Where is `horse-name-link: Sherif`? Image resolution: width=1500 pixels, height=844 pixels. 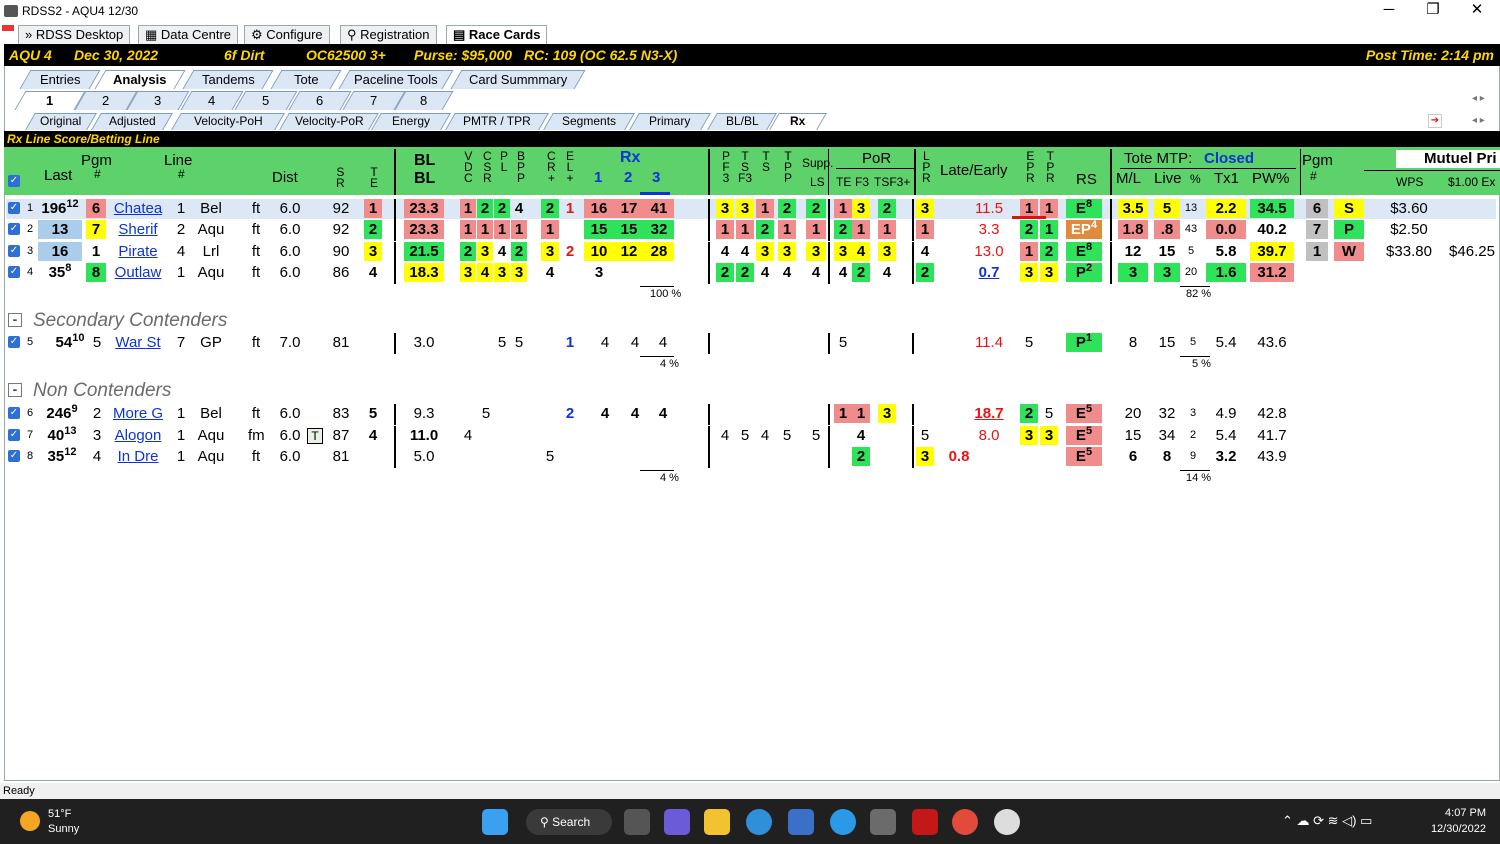 horse-name-link: Sherif is located at coordinates (138, 229).